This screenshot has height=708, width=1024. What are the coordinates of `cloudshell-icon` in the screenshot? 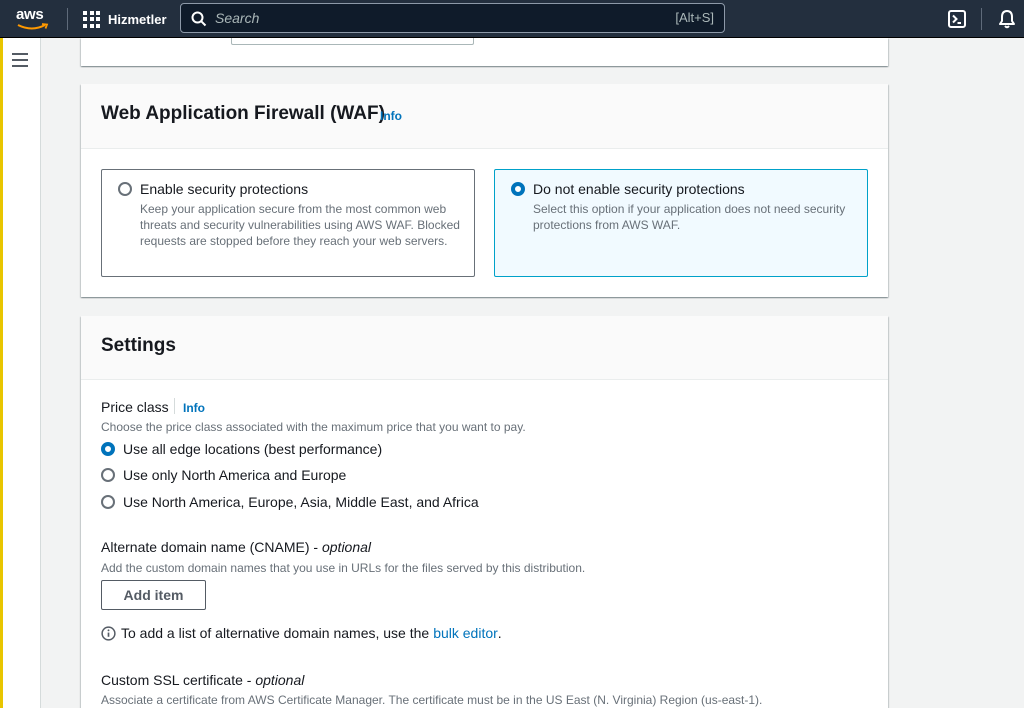 It's located at (957, 19).